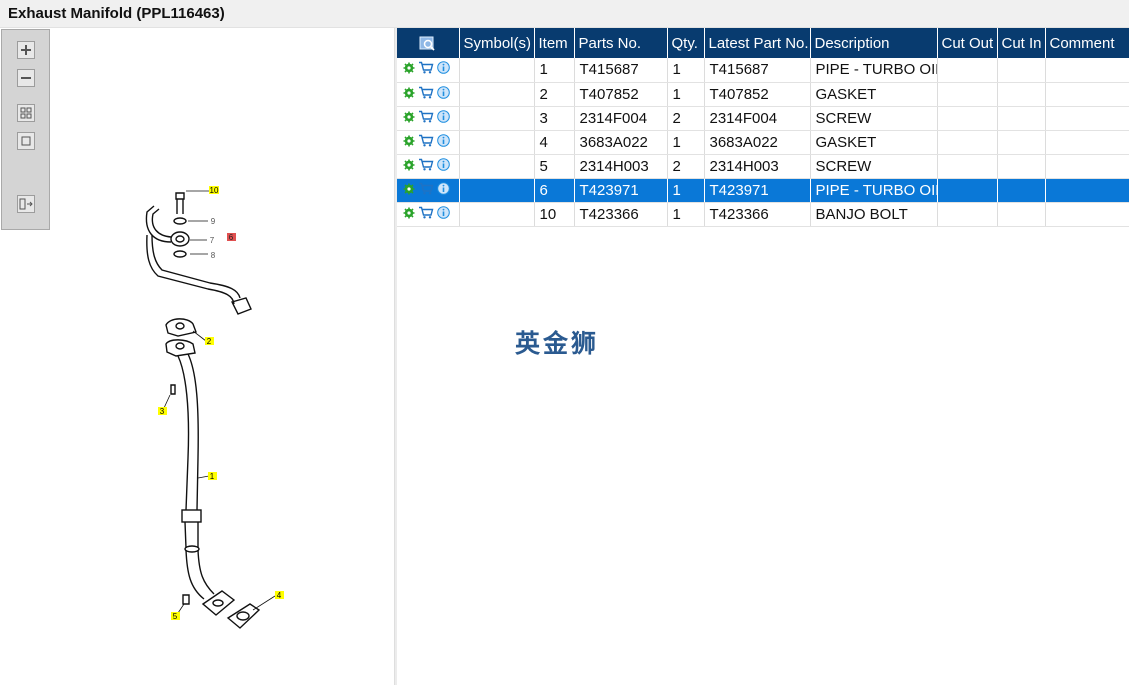 The image size is (1129, 685). I want to click on table-row: 4 3683A022 1 3683A022 GASKET, so click(763, 142).